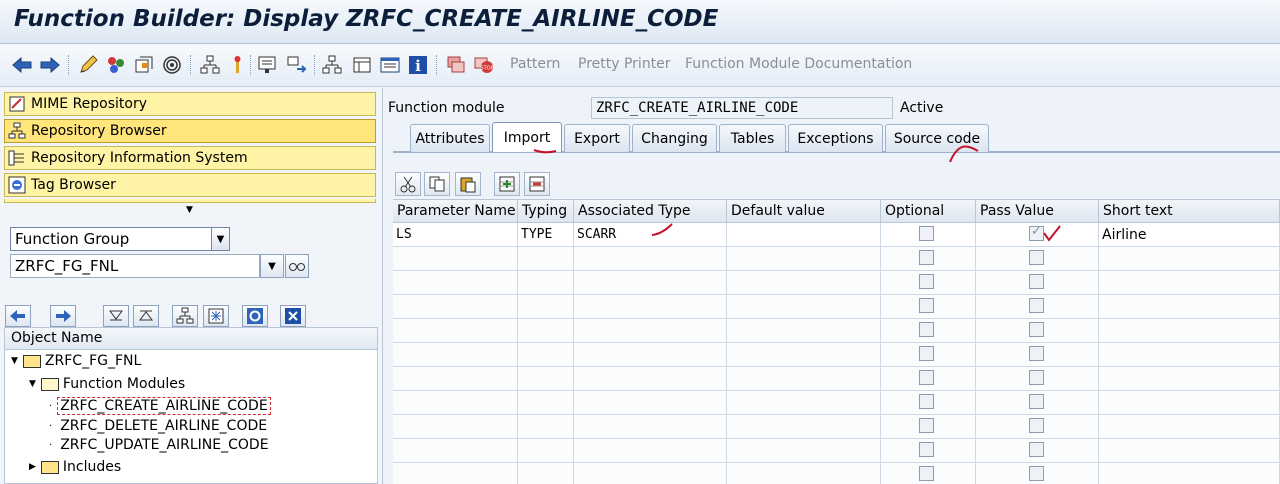 The width and height of the screenshot is (1280, 484). Describe the element at coordinates (76, 361) in the screenshot. I see `tree-node-root: ▼ ZRFC_FG_FNL` at that location.